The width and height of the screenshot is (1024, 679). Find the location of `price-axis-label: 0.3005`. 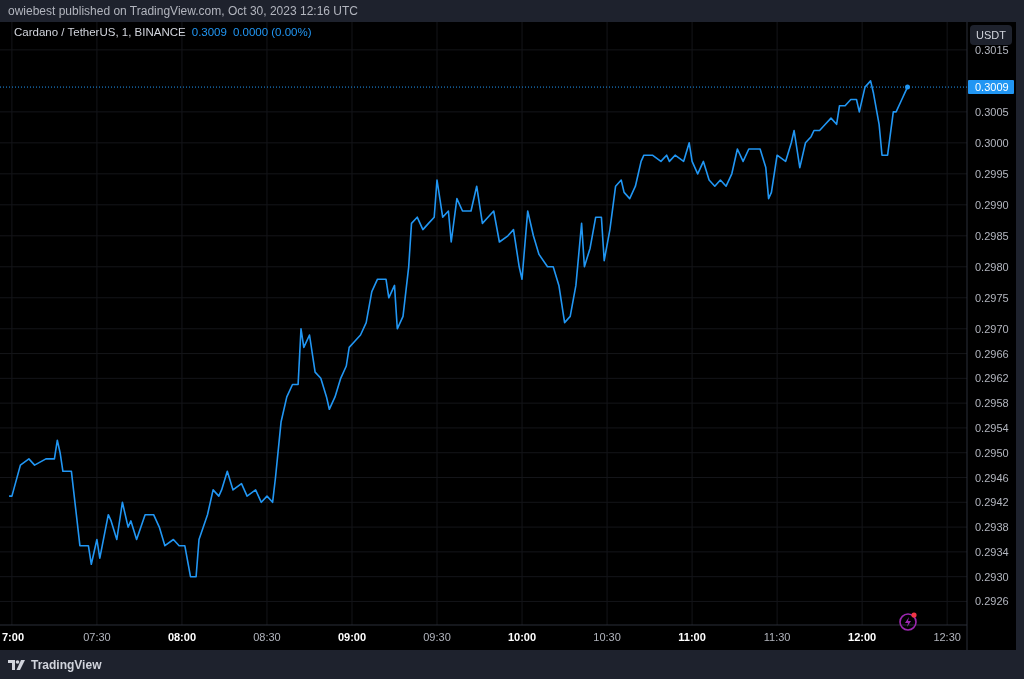

price-axis-label: 0.3005 is located at coordinates (992, 111).